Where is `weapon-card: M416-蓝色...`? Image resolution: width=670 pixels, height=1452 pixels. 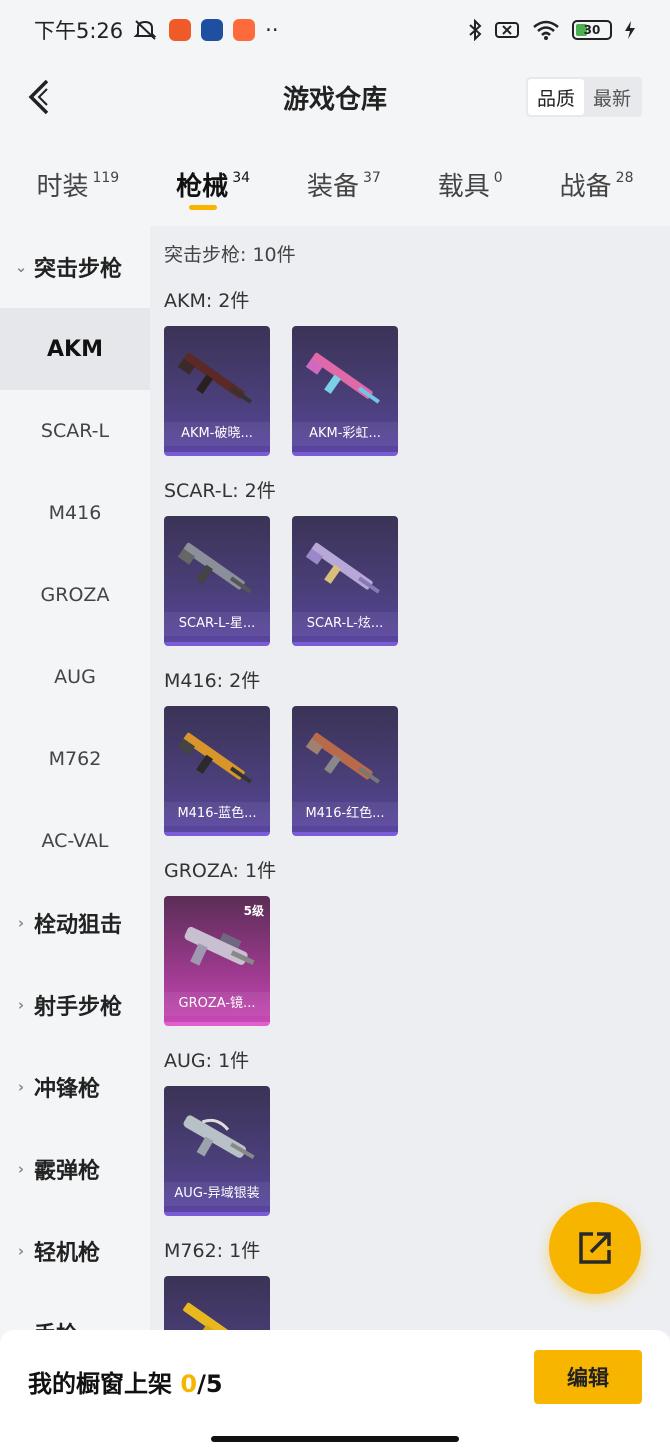
weapon-card: M416-蓝色... is located at coordinates (217, 771).